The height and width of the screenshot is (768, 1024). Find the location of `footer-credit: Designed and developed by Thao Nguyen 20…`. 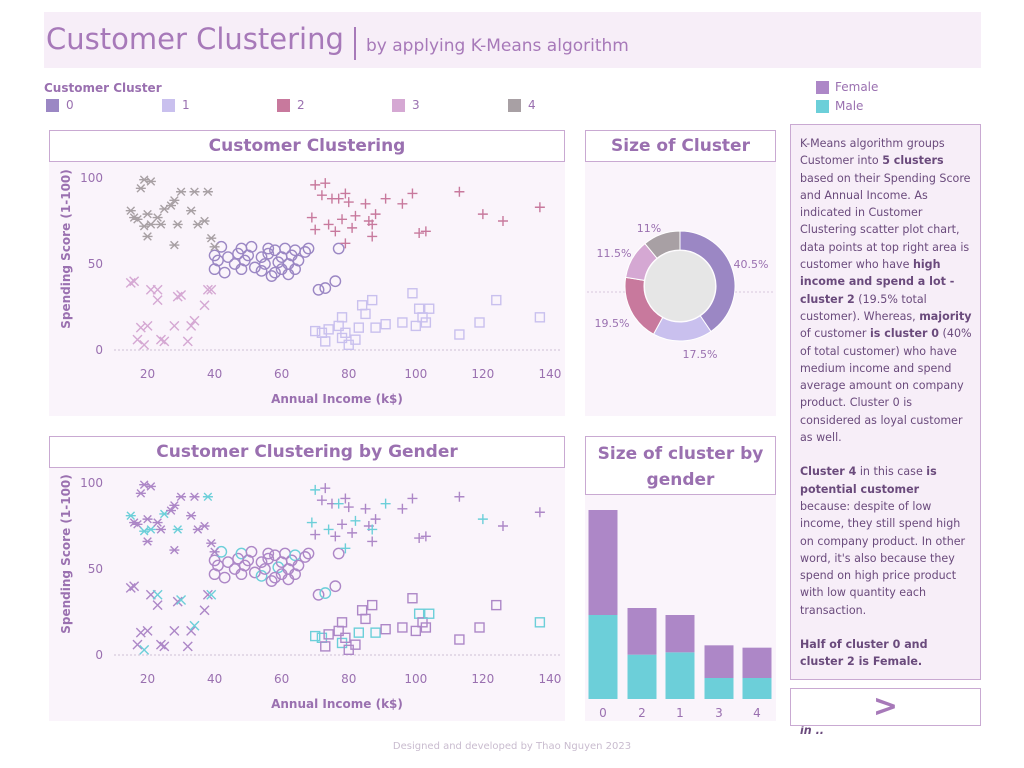

footer-credit: Designed and developed by Thao Nguyen 20… is located at coordinates (512, 746).